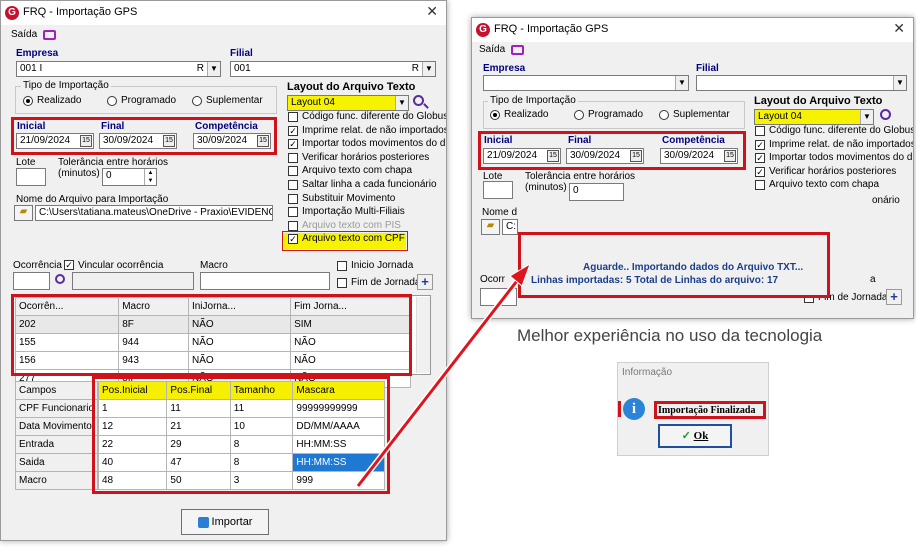 This screenshot has width=916, height=549. Describe the element at coordinates (693, 409) in the screenshot. I see `info-dialog: Informação i Importação Finalizada ✓ Ok` at that location.